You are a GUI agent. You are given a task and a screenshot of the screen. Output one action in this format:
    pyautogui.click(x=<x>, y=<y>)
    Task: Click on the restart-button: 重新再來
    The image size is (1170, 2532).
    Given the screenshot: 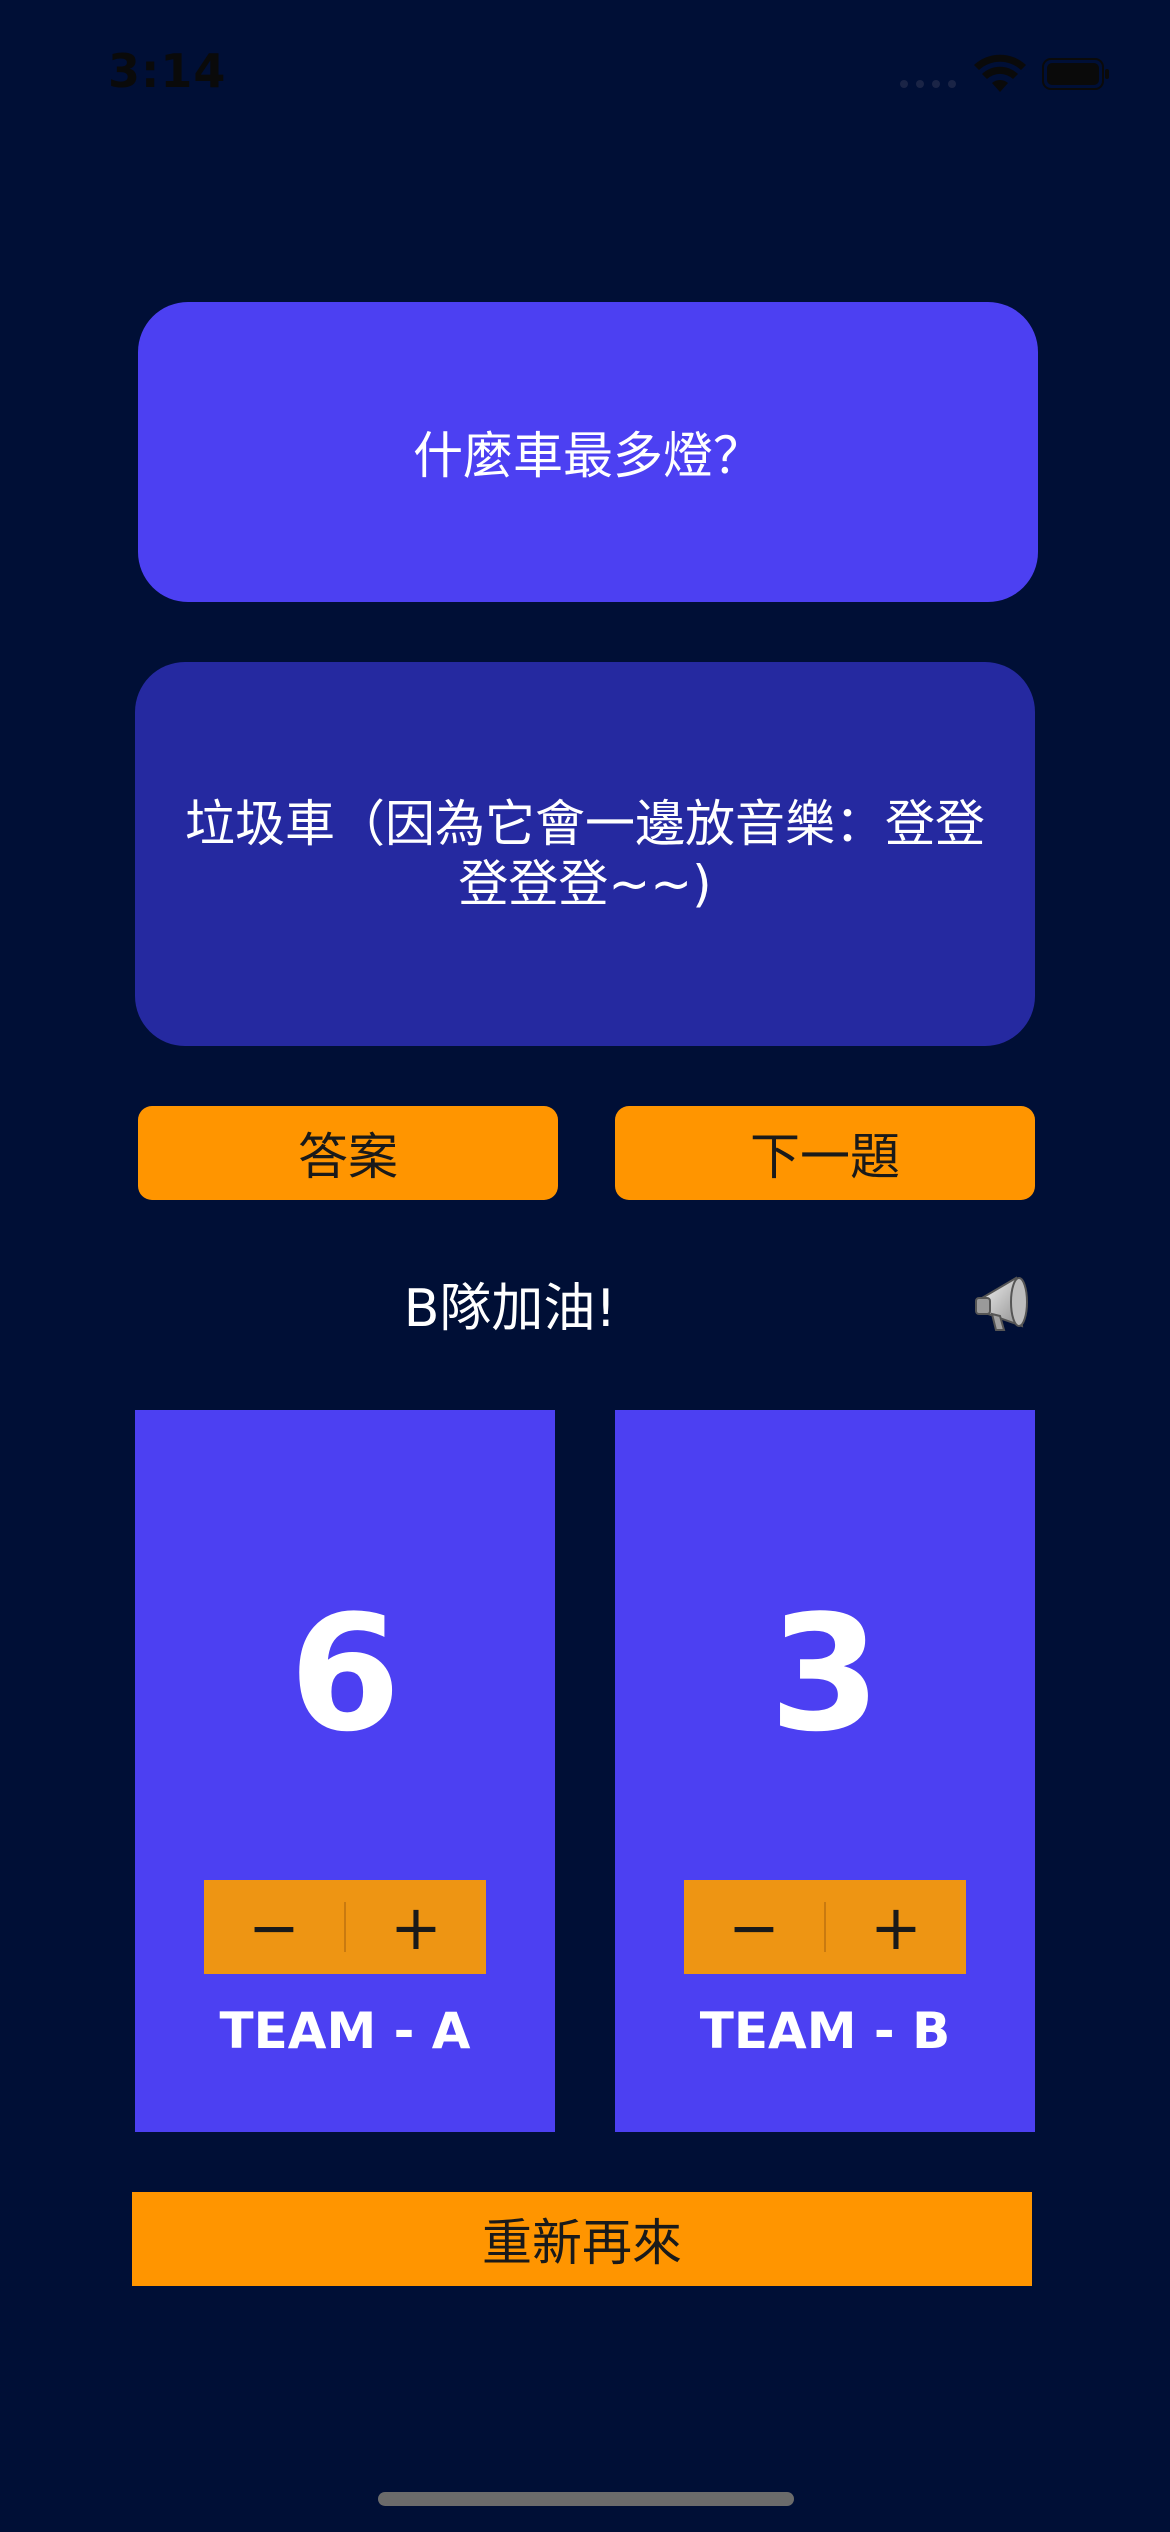 What is the action you would take?
    pyautogui.click(x=582, y=2239)
    